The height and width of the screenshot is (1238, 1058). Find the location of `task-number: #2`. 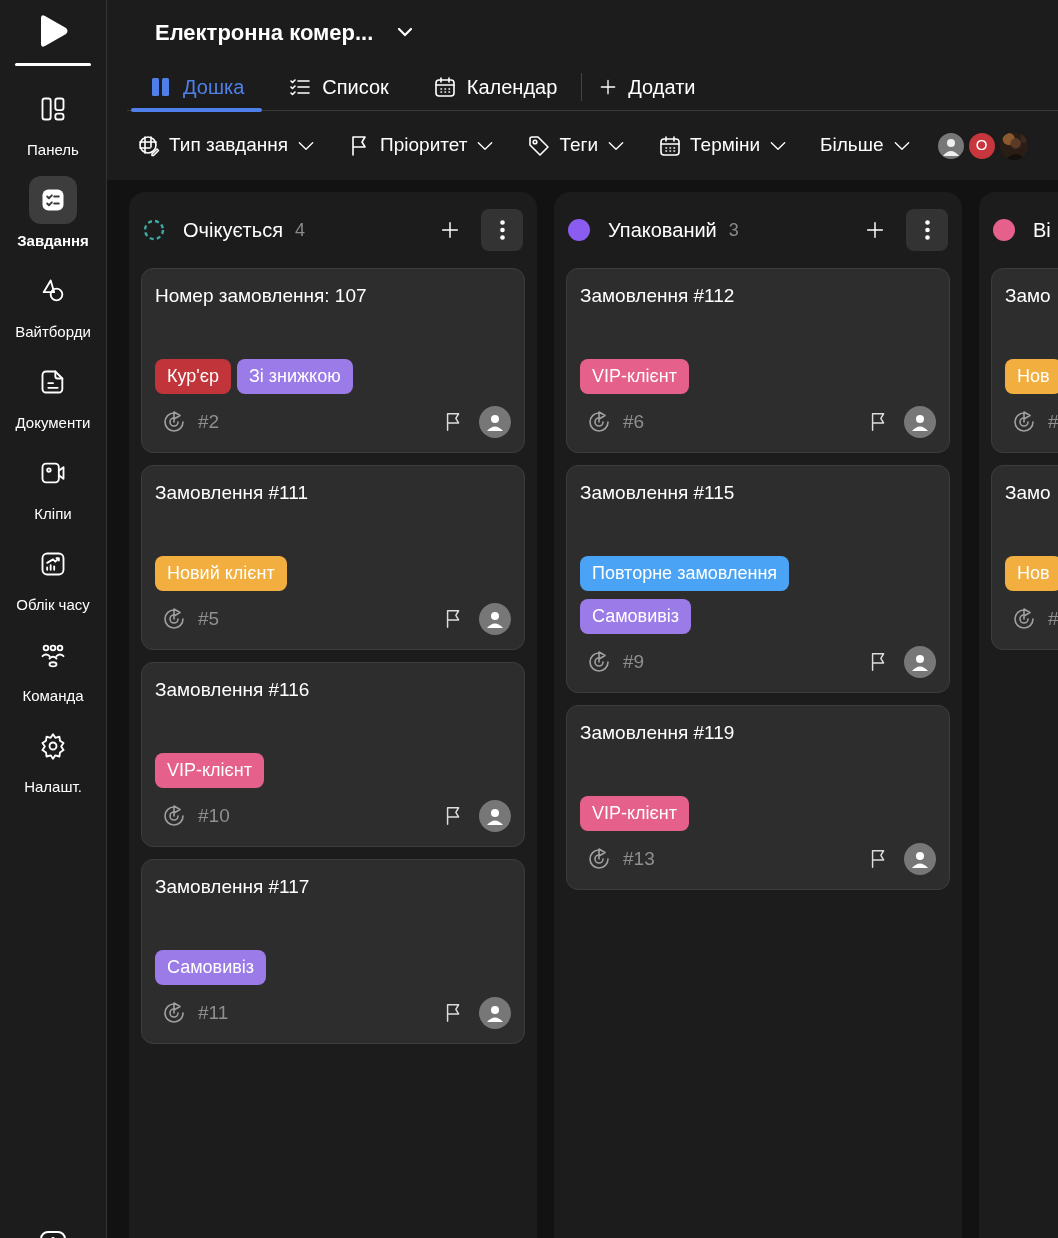

task-number: #2 is located at coordinates (209, 421).